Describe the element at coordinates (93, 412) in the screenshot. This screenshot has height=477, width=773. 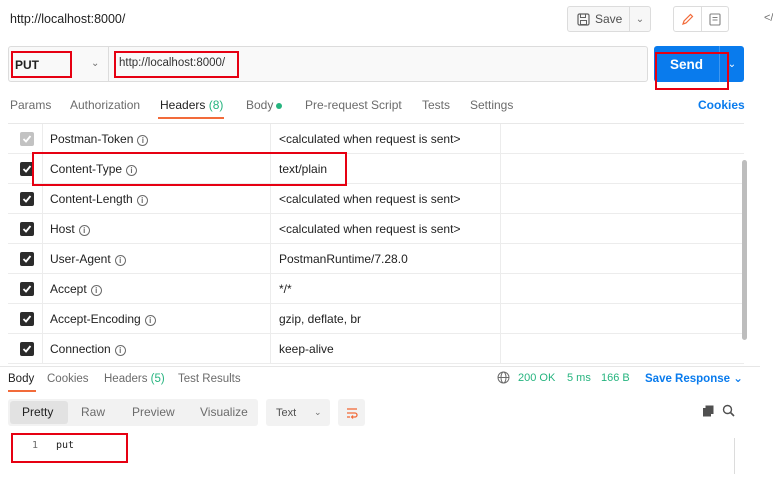
I see `view-raw: Raw` at that location.